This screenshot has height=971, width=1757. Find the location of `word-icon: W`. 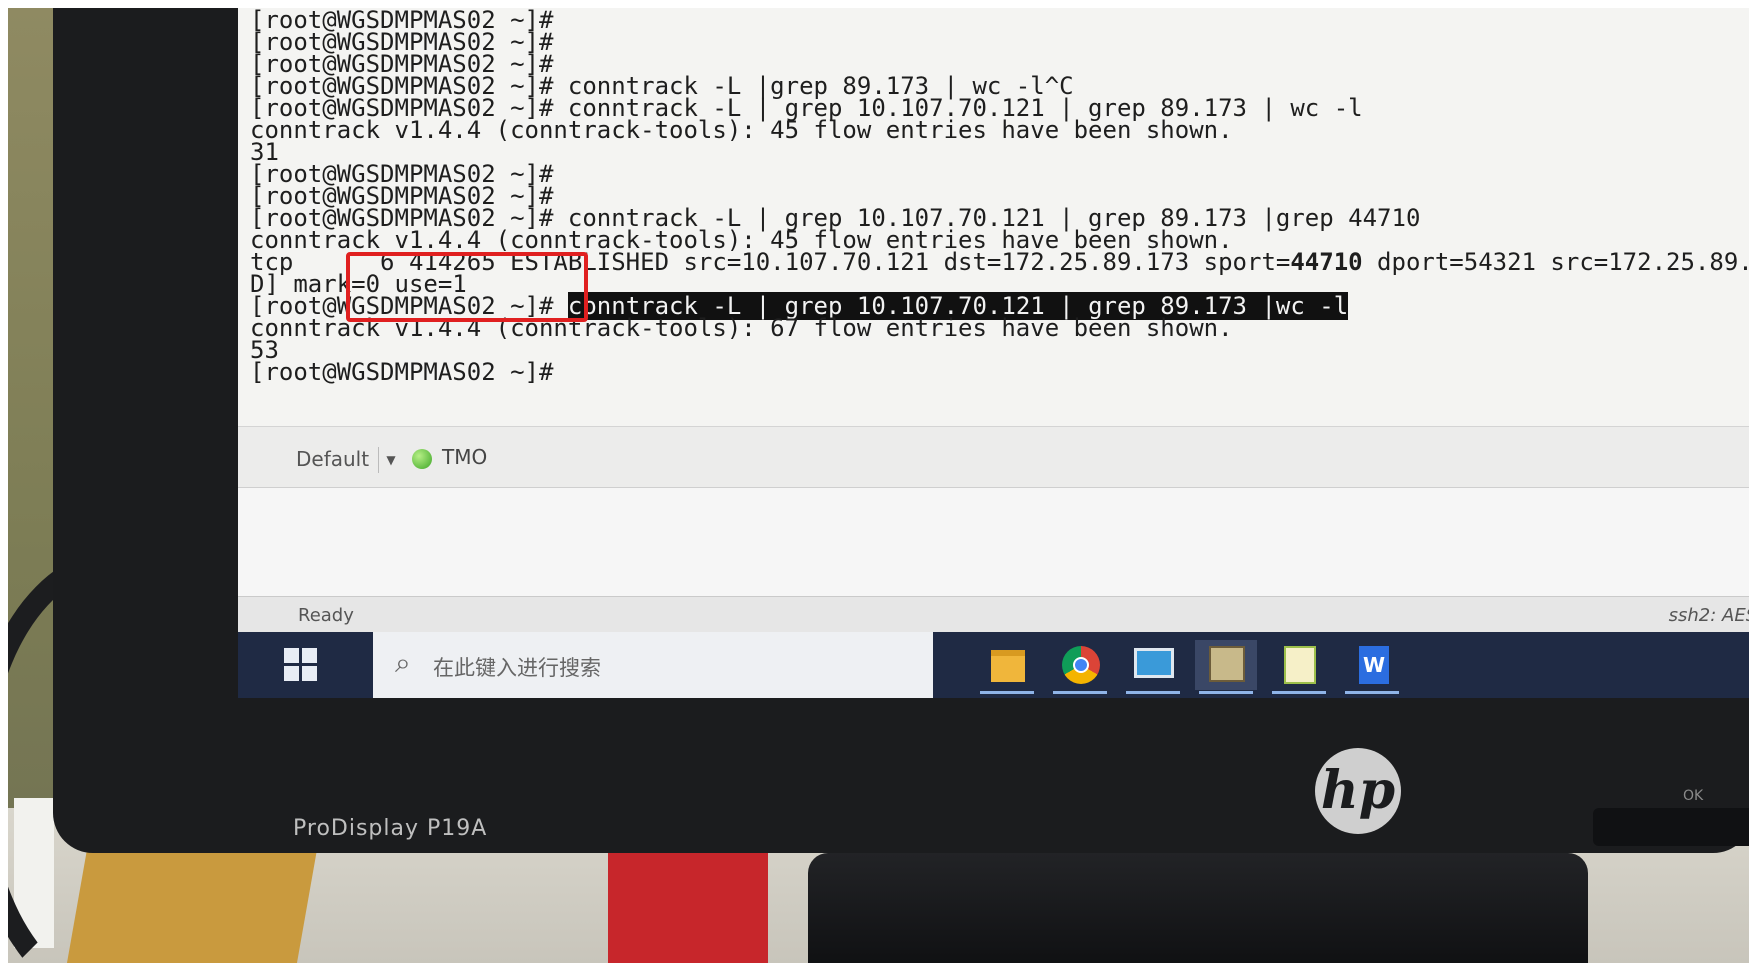

word-icon: W is located at coordinates (1372, 667).